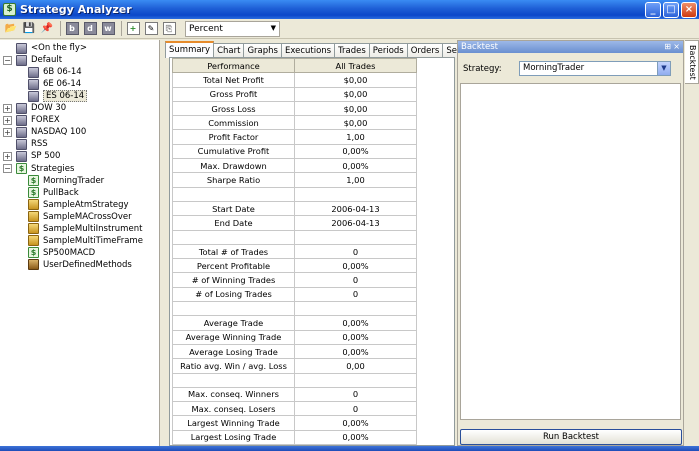 This screenshot has height=451, width=699. I want to click on table-row: Gross Profit $0,00, so click(294, 94).